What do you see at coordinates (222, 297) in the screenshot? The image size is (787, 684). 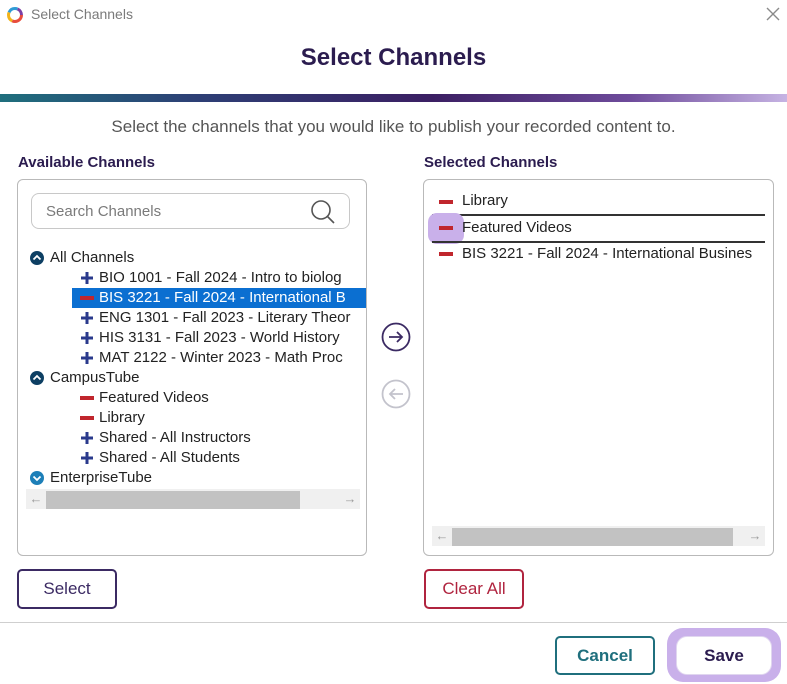 I see `tree-item-label: BIS 3221 - Fall 2024 - International B` at bounding box center [222, 297].